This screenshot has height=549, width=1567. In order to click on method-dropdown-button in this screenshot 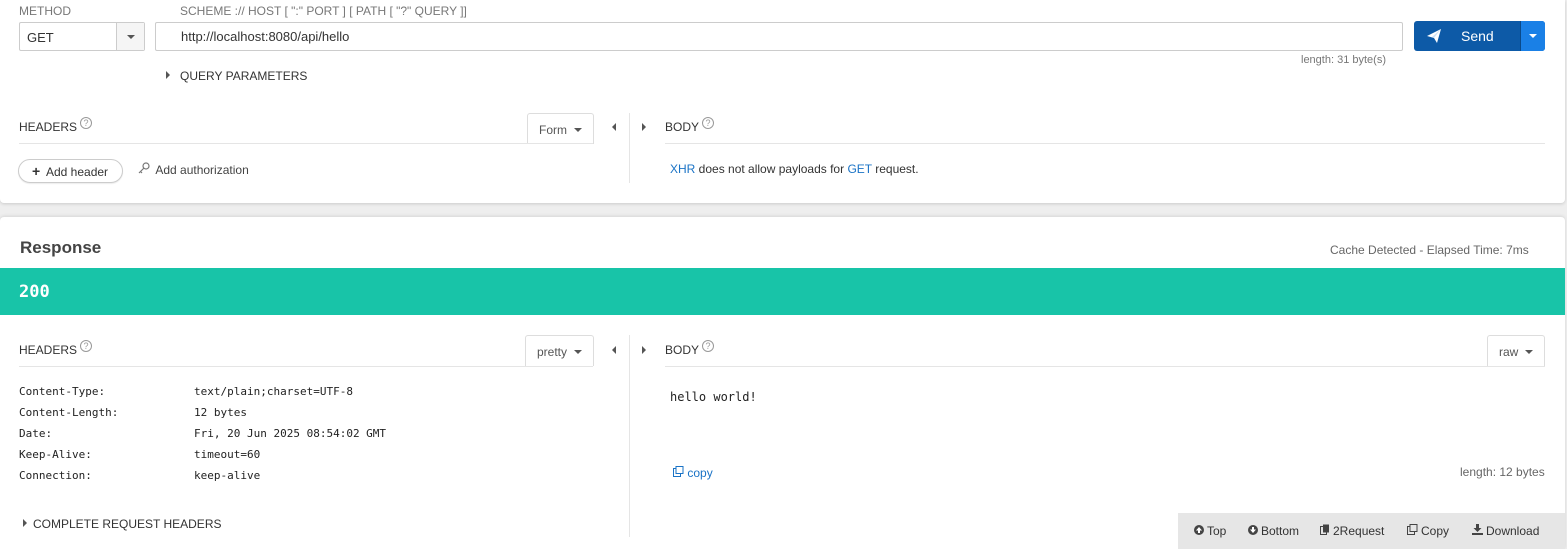, I will do `click(130, 36)`.